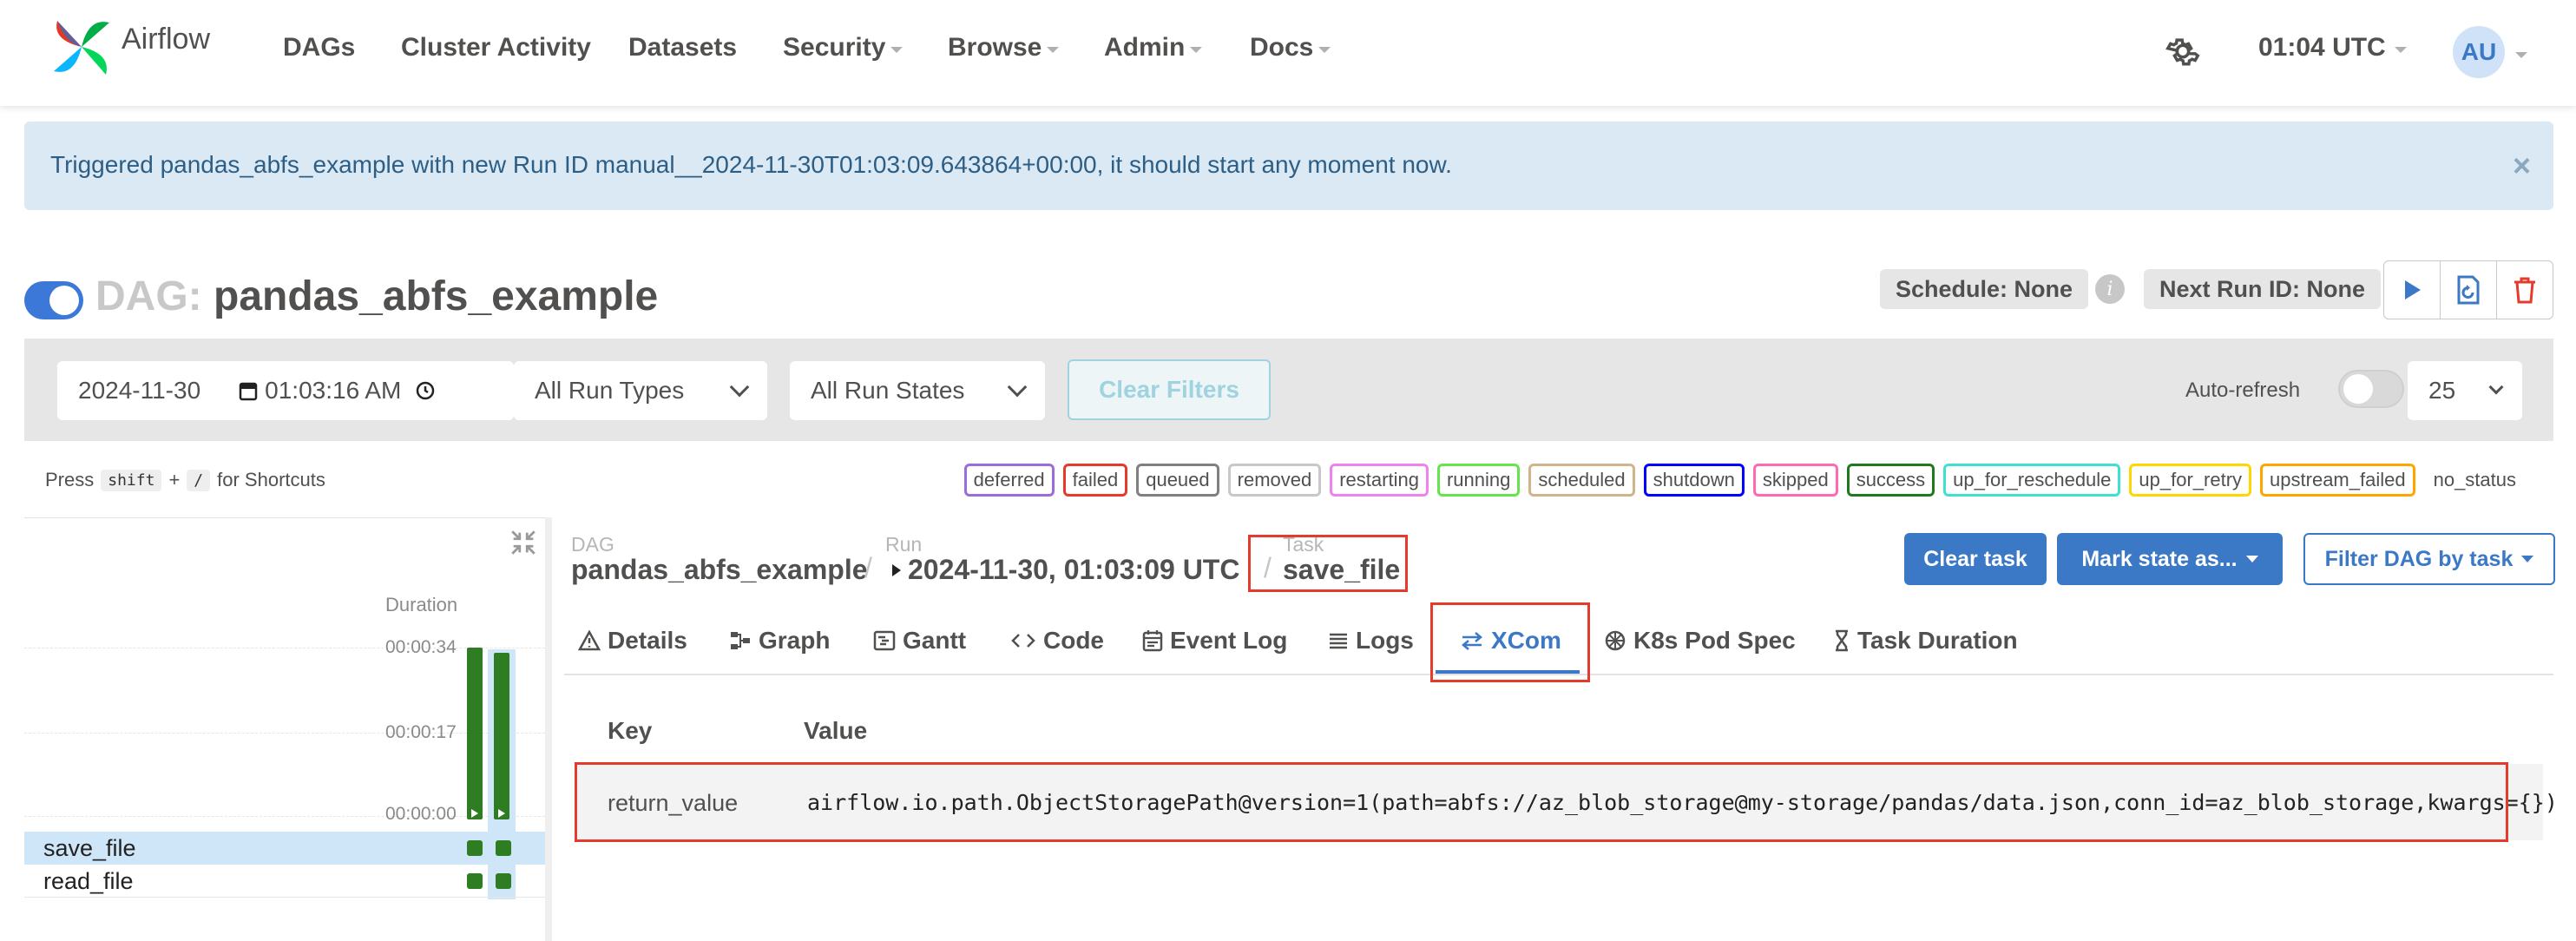 Image resolution: width=2576 pixels, height=941 pixels. Describe the element at coordinates (421, 647) in the screenshot. I see `duration-tick: 00:00:34` at that location.